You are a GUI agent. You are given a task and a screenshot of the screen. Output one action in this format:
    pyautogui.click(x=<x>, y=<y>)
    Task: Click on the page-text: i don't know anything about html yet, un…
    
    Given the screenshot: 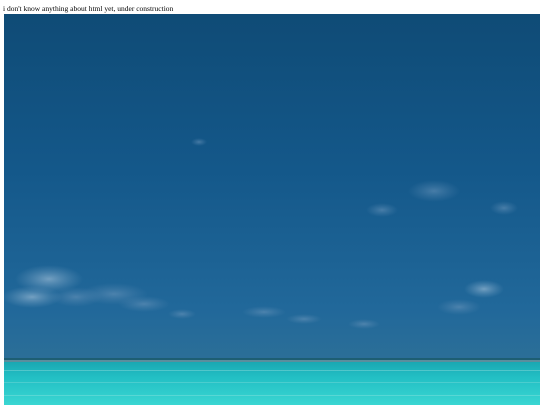 What is the action you would take?
    pyautogui.click(x=88, y=8)
    